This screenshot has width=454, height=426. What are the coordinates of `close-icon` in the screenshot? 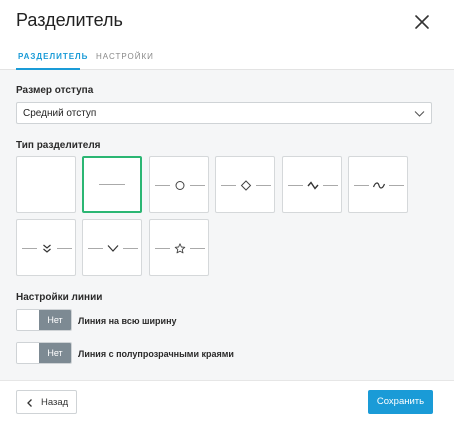 It's located at (422, 22).